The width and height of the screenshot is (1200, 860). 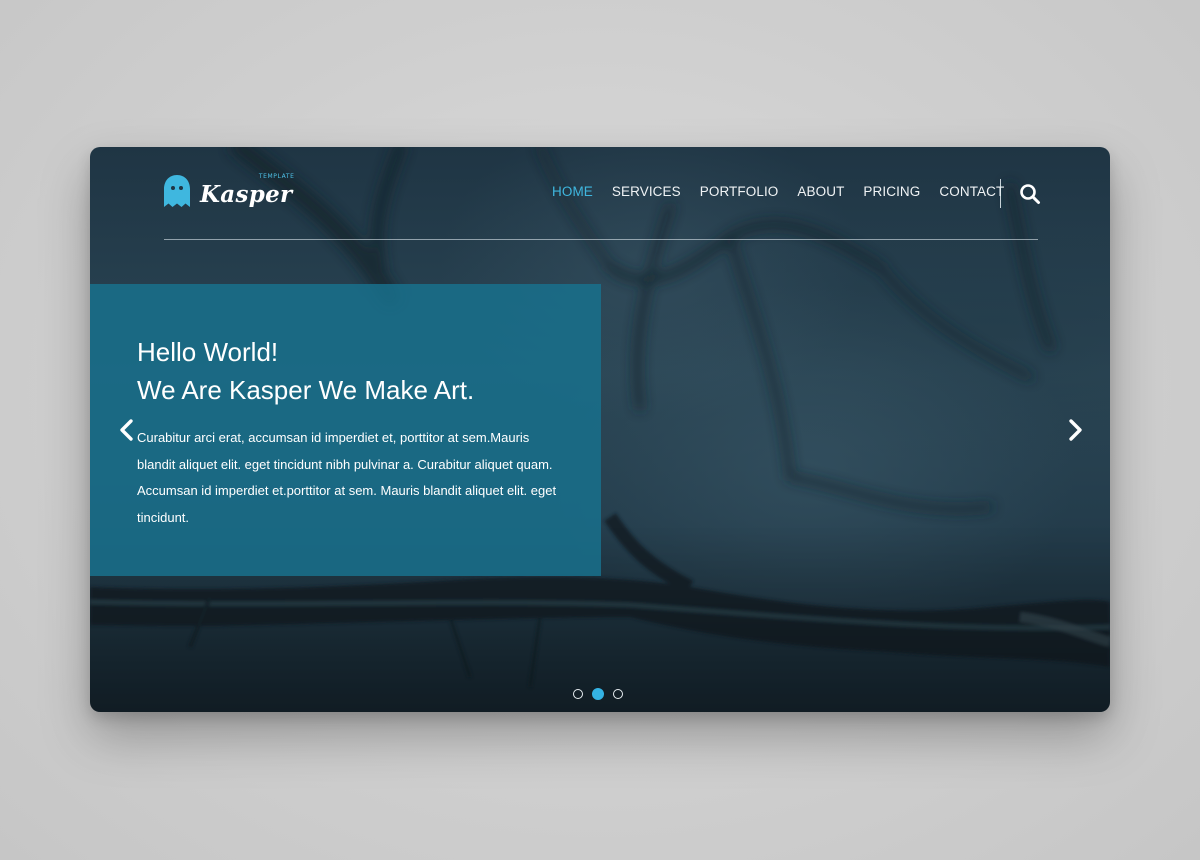 I want to click on nav-item-services: SERVICES, so click(x=646, y=191).